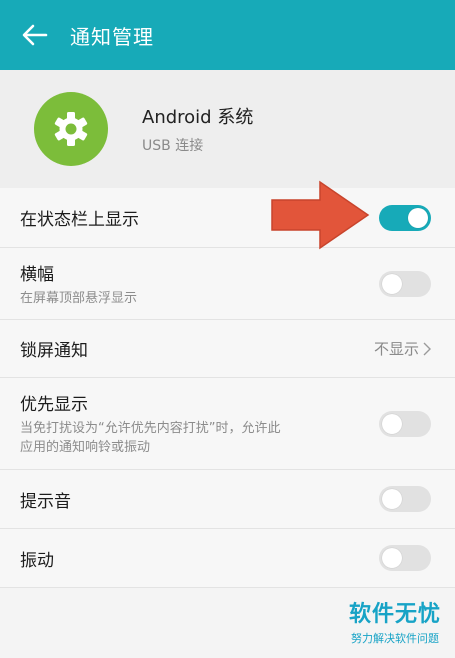  I want to click on page-title: 通知管理, so click(112, 36).